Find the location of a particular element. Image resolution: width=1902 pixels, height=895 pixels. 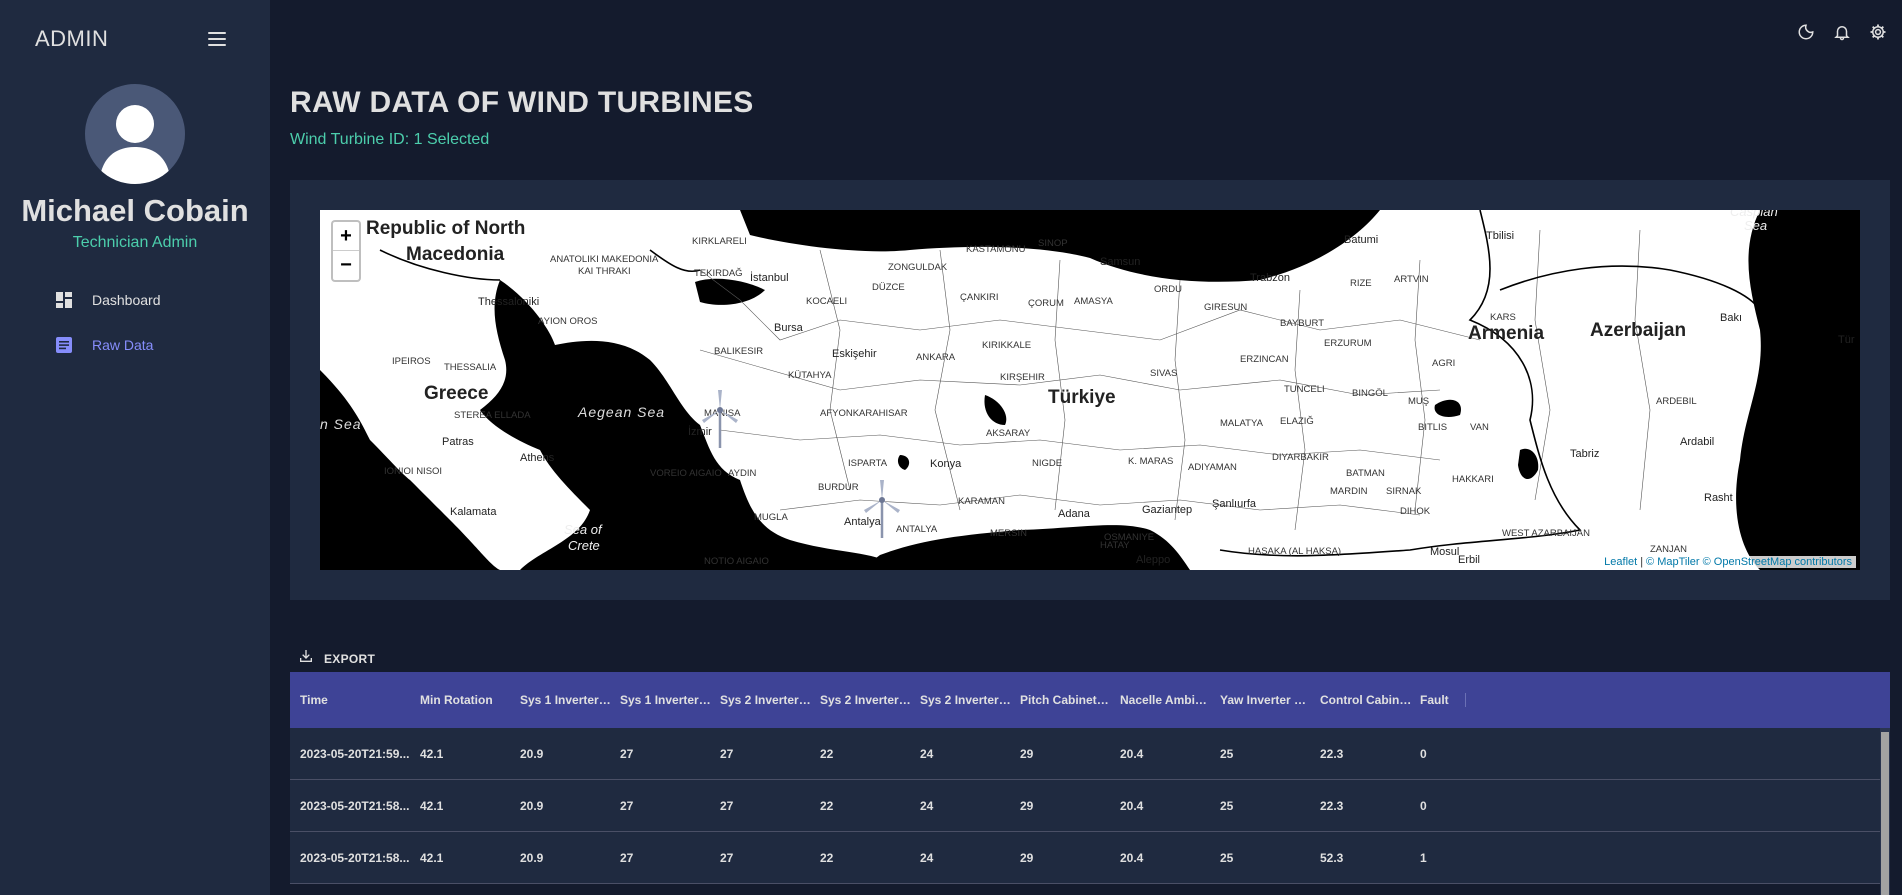

map-label-city: Şanlıurfa is located at coordinates (1234, 504).